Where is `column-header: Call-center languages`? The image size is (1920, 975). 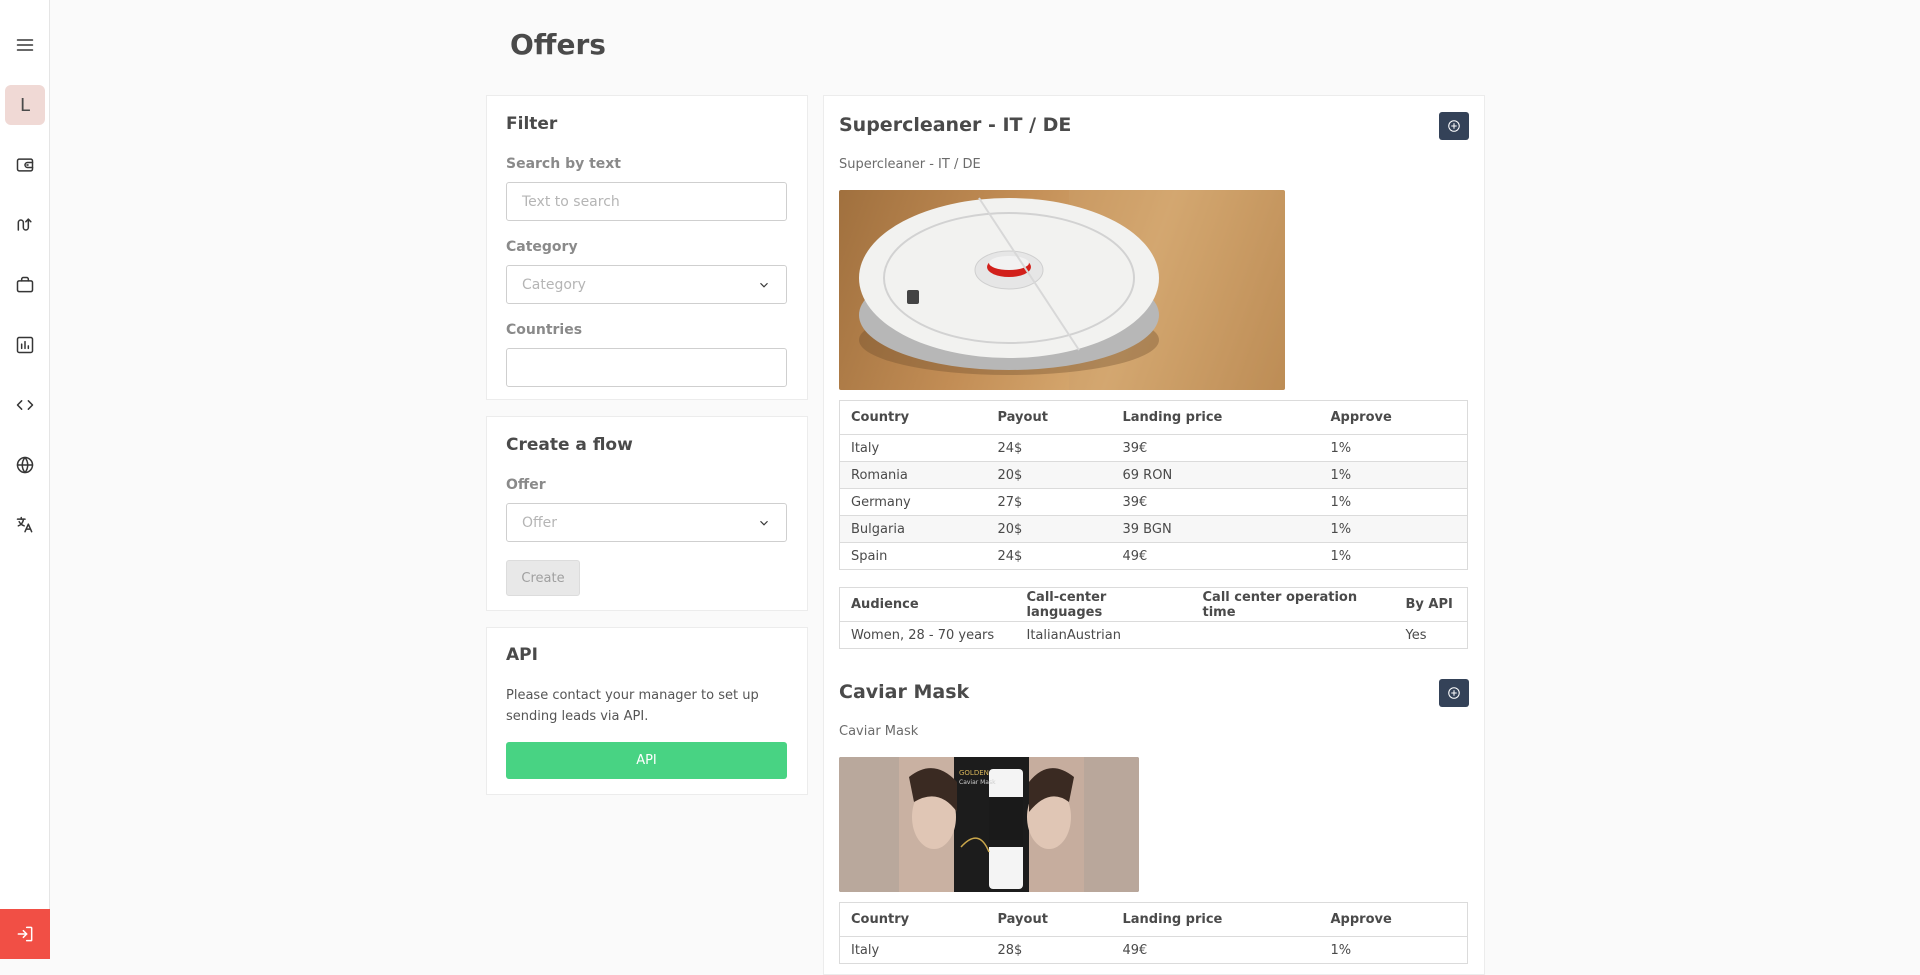
column-header: Call-center languages is located at coordinates (1103, 604).